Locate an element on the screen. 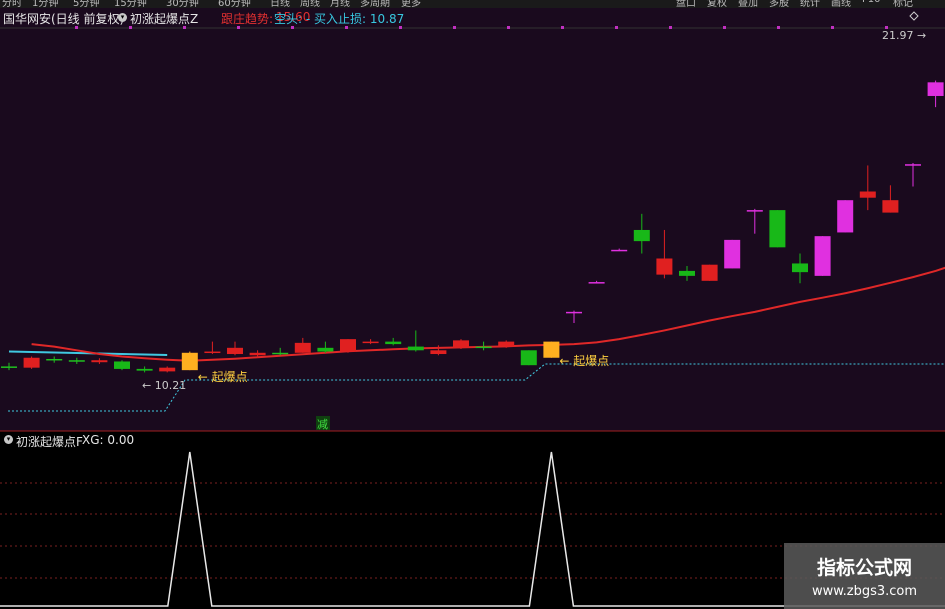 This screenshot has height=609, width=945. watermark-url: www.zbgs3.com is located at coordinates (864, 591).